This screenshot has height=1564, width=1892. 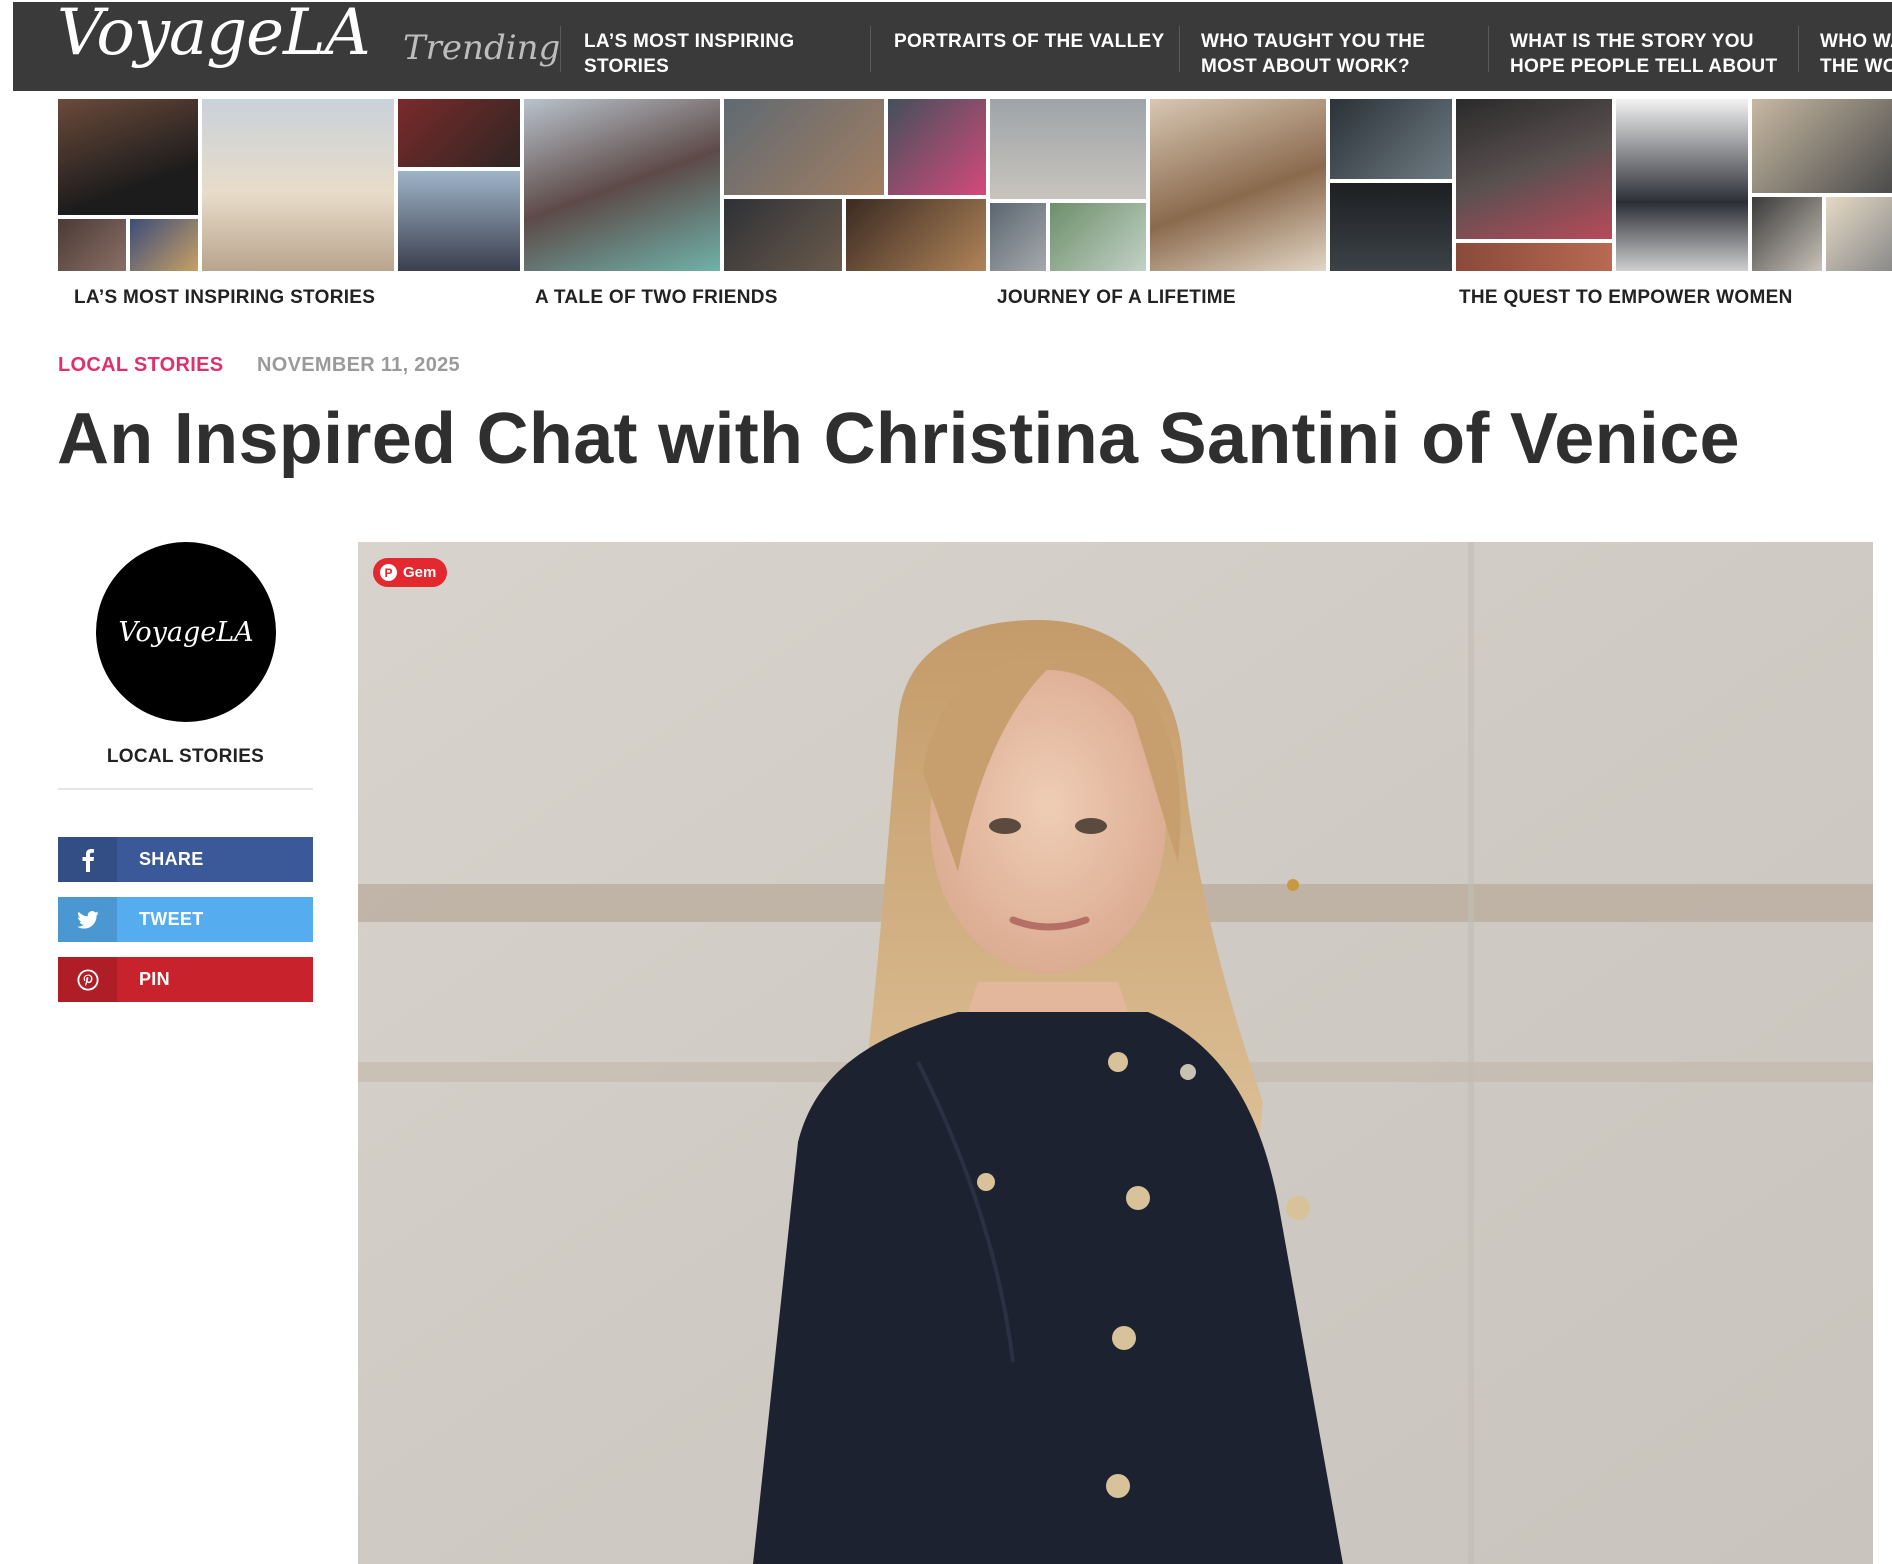 I want to click on trending-label: Trending, so click(x=482, y=48).